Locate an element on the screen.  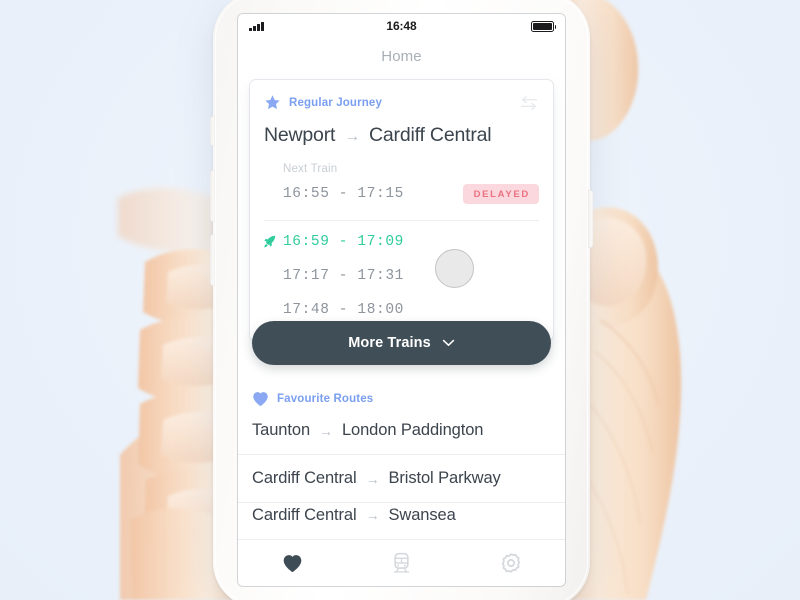
status-bar-time: 16:48 is located at coordinates (401, 26).